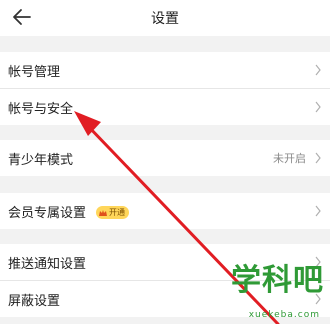 This screenshot has width=330, height=324. I want to click on settings-item-label: 青少年模式, so click(41, 160).